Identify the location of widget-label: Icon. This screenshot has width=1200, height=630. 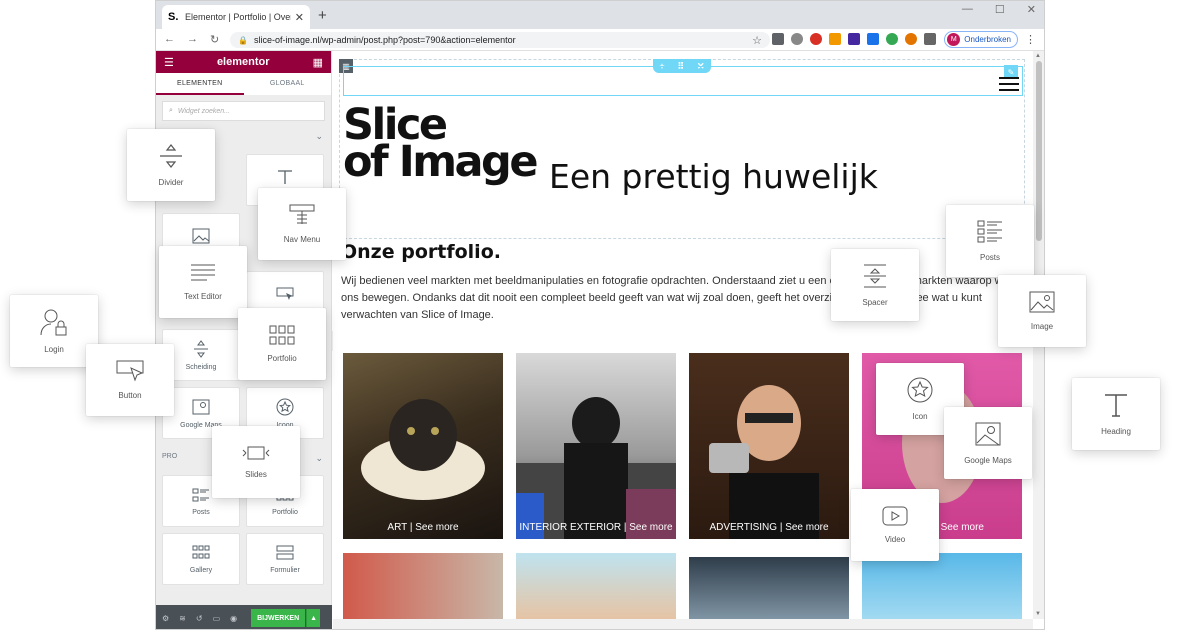
(920, 416).